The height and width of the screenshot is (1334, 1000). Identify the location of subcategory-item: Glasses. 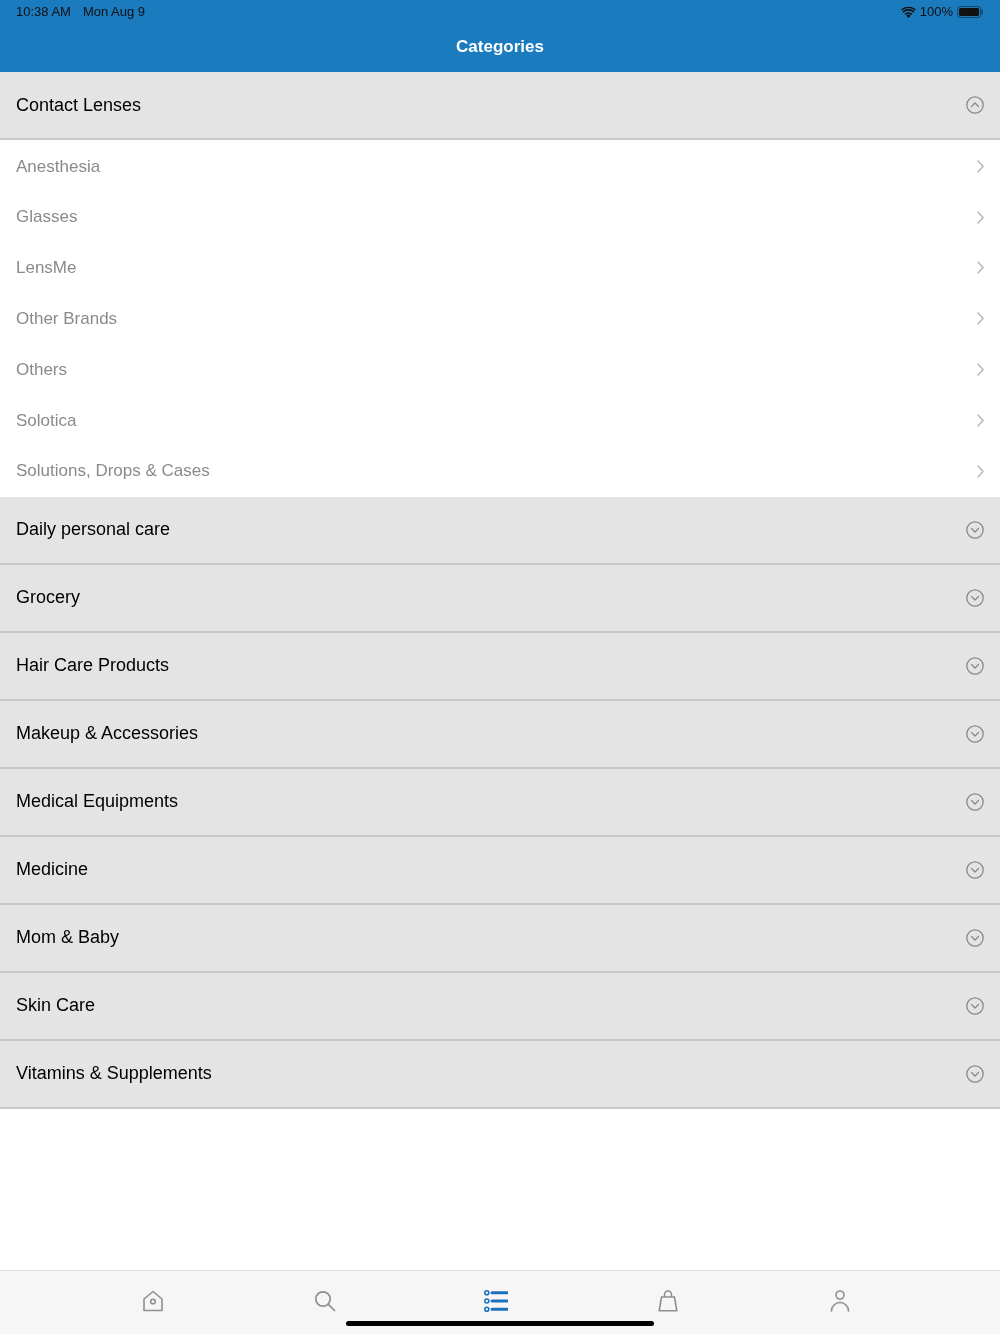
(500, 217).